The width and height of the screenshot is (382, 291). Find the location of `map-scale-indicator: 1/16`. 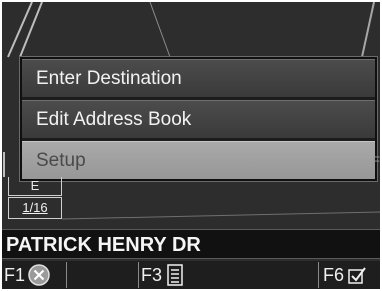

map-scale-indicator: 1/16 is located at coordinates (35, 208).